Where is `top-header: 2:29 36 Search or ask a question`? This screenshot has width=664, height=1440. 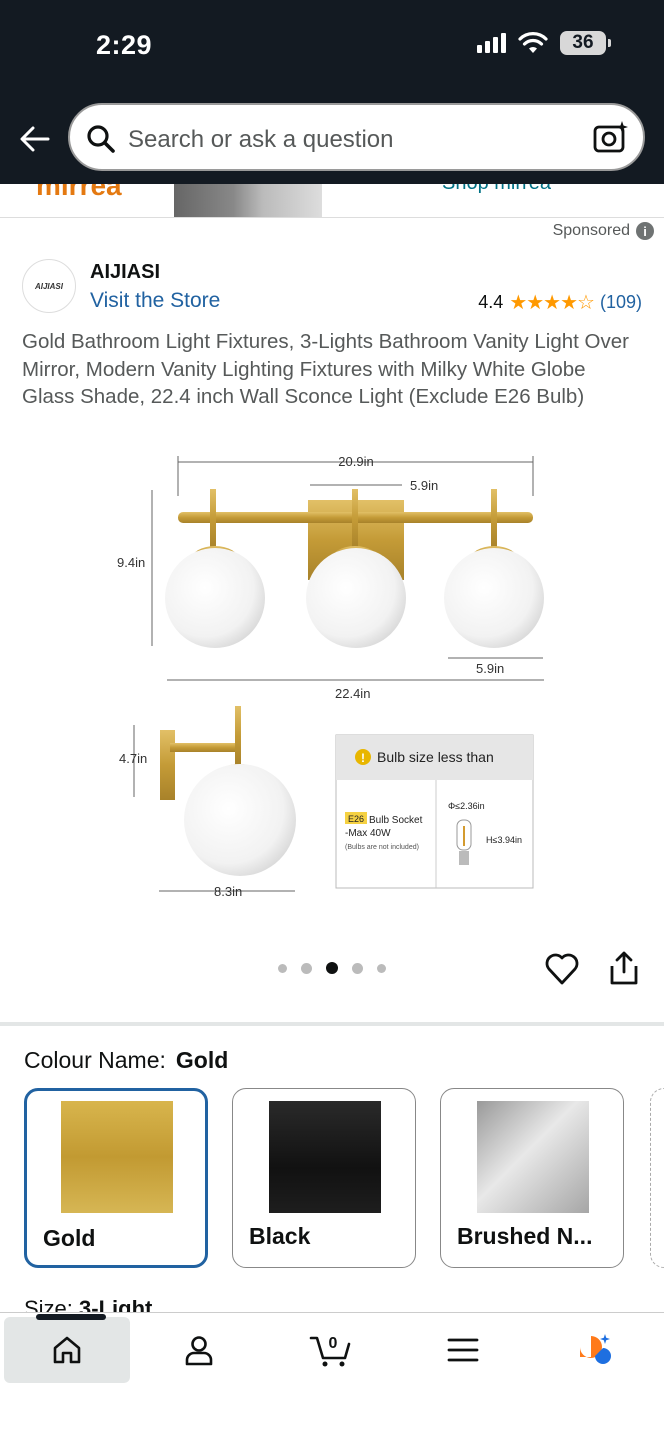 top-header: 2:29 36 Search or ask a question is located at coordinates (332, 92).